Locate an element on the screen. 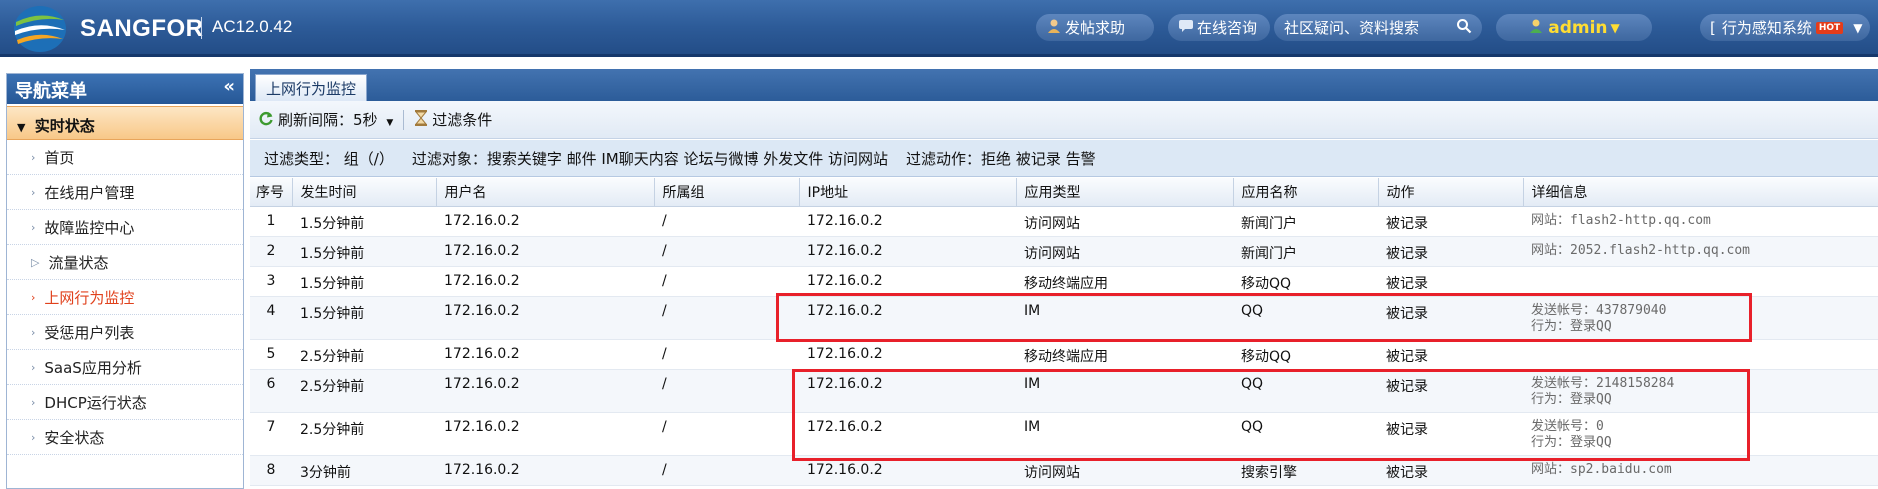  sidebar-item-label: 上网行为监控 is located at coordinates (89, 297).